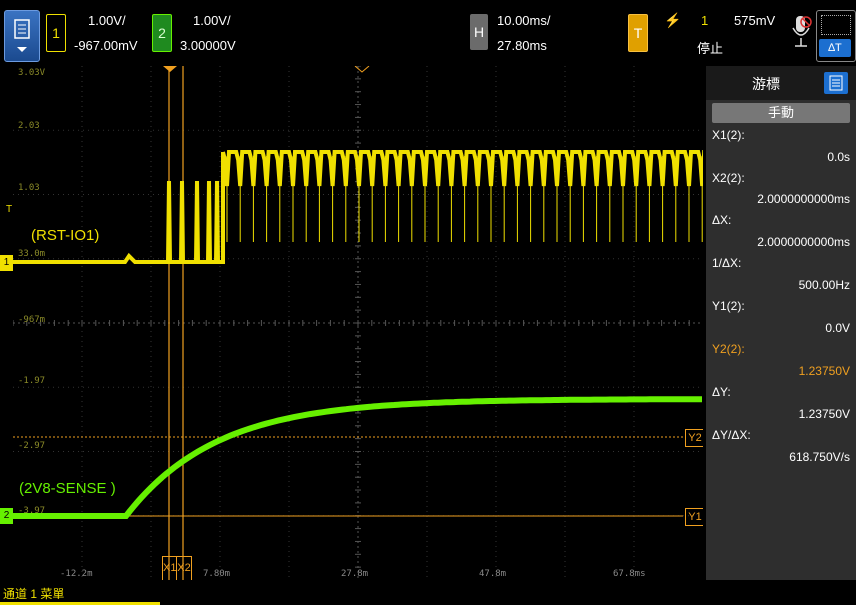  What do you see at coordinates (29, 126) in the screenshot?
I see `y-tick-label: 2.03` at bounding box center [29, 126].